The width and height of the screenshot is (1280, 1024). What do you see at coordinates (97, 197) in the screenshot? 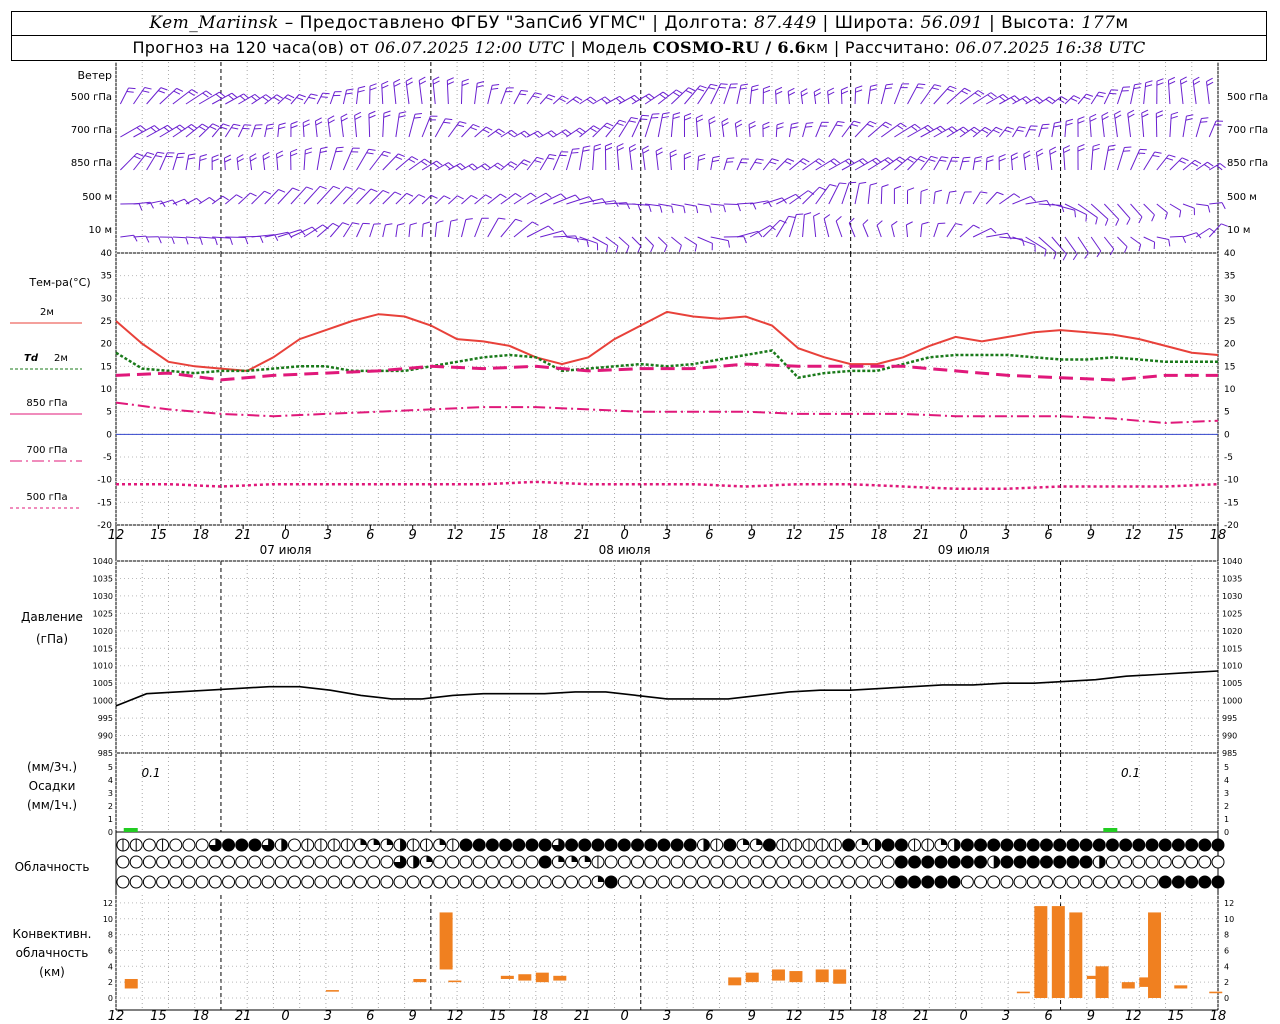
I see `wind-level-label: 500 м` at bounding box center [97, 197].